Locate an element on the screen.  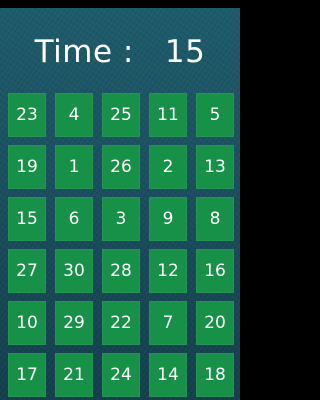
number-tile: 1 is located at coordinates (74, 167).